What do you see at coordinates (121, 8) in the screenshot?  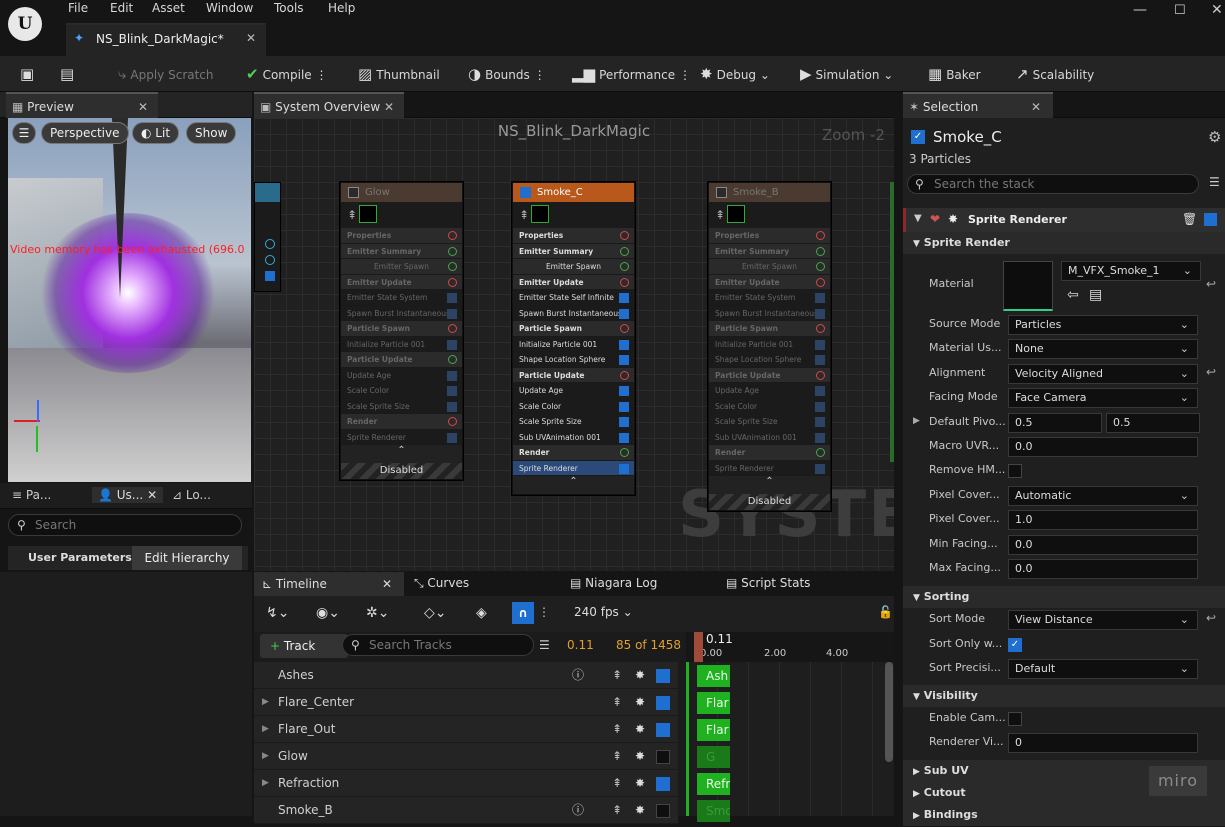 I see `menu-edit: Edit` at bounding box center [121, 8].